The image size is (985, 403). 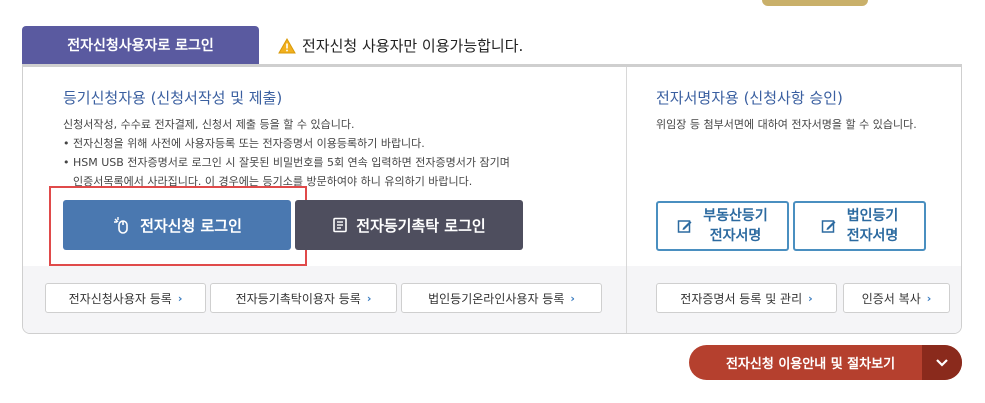 I want to click on register-agent-user-link: 전자등기촉탁이용자 등록 ›, so click(x=303, y=298).